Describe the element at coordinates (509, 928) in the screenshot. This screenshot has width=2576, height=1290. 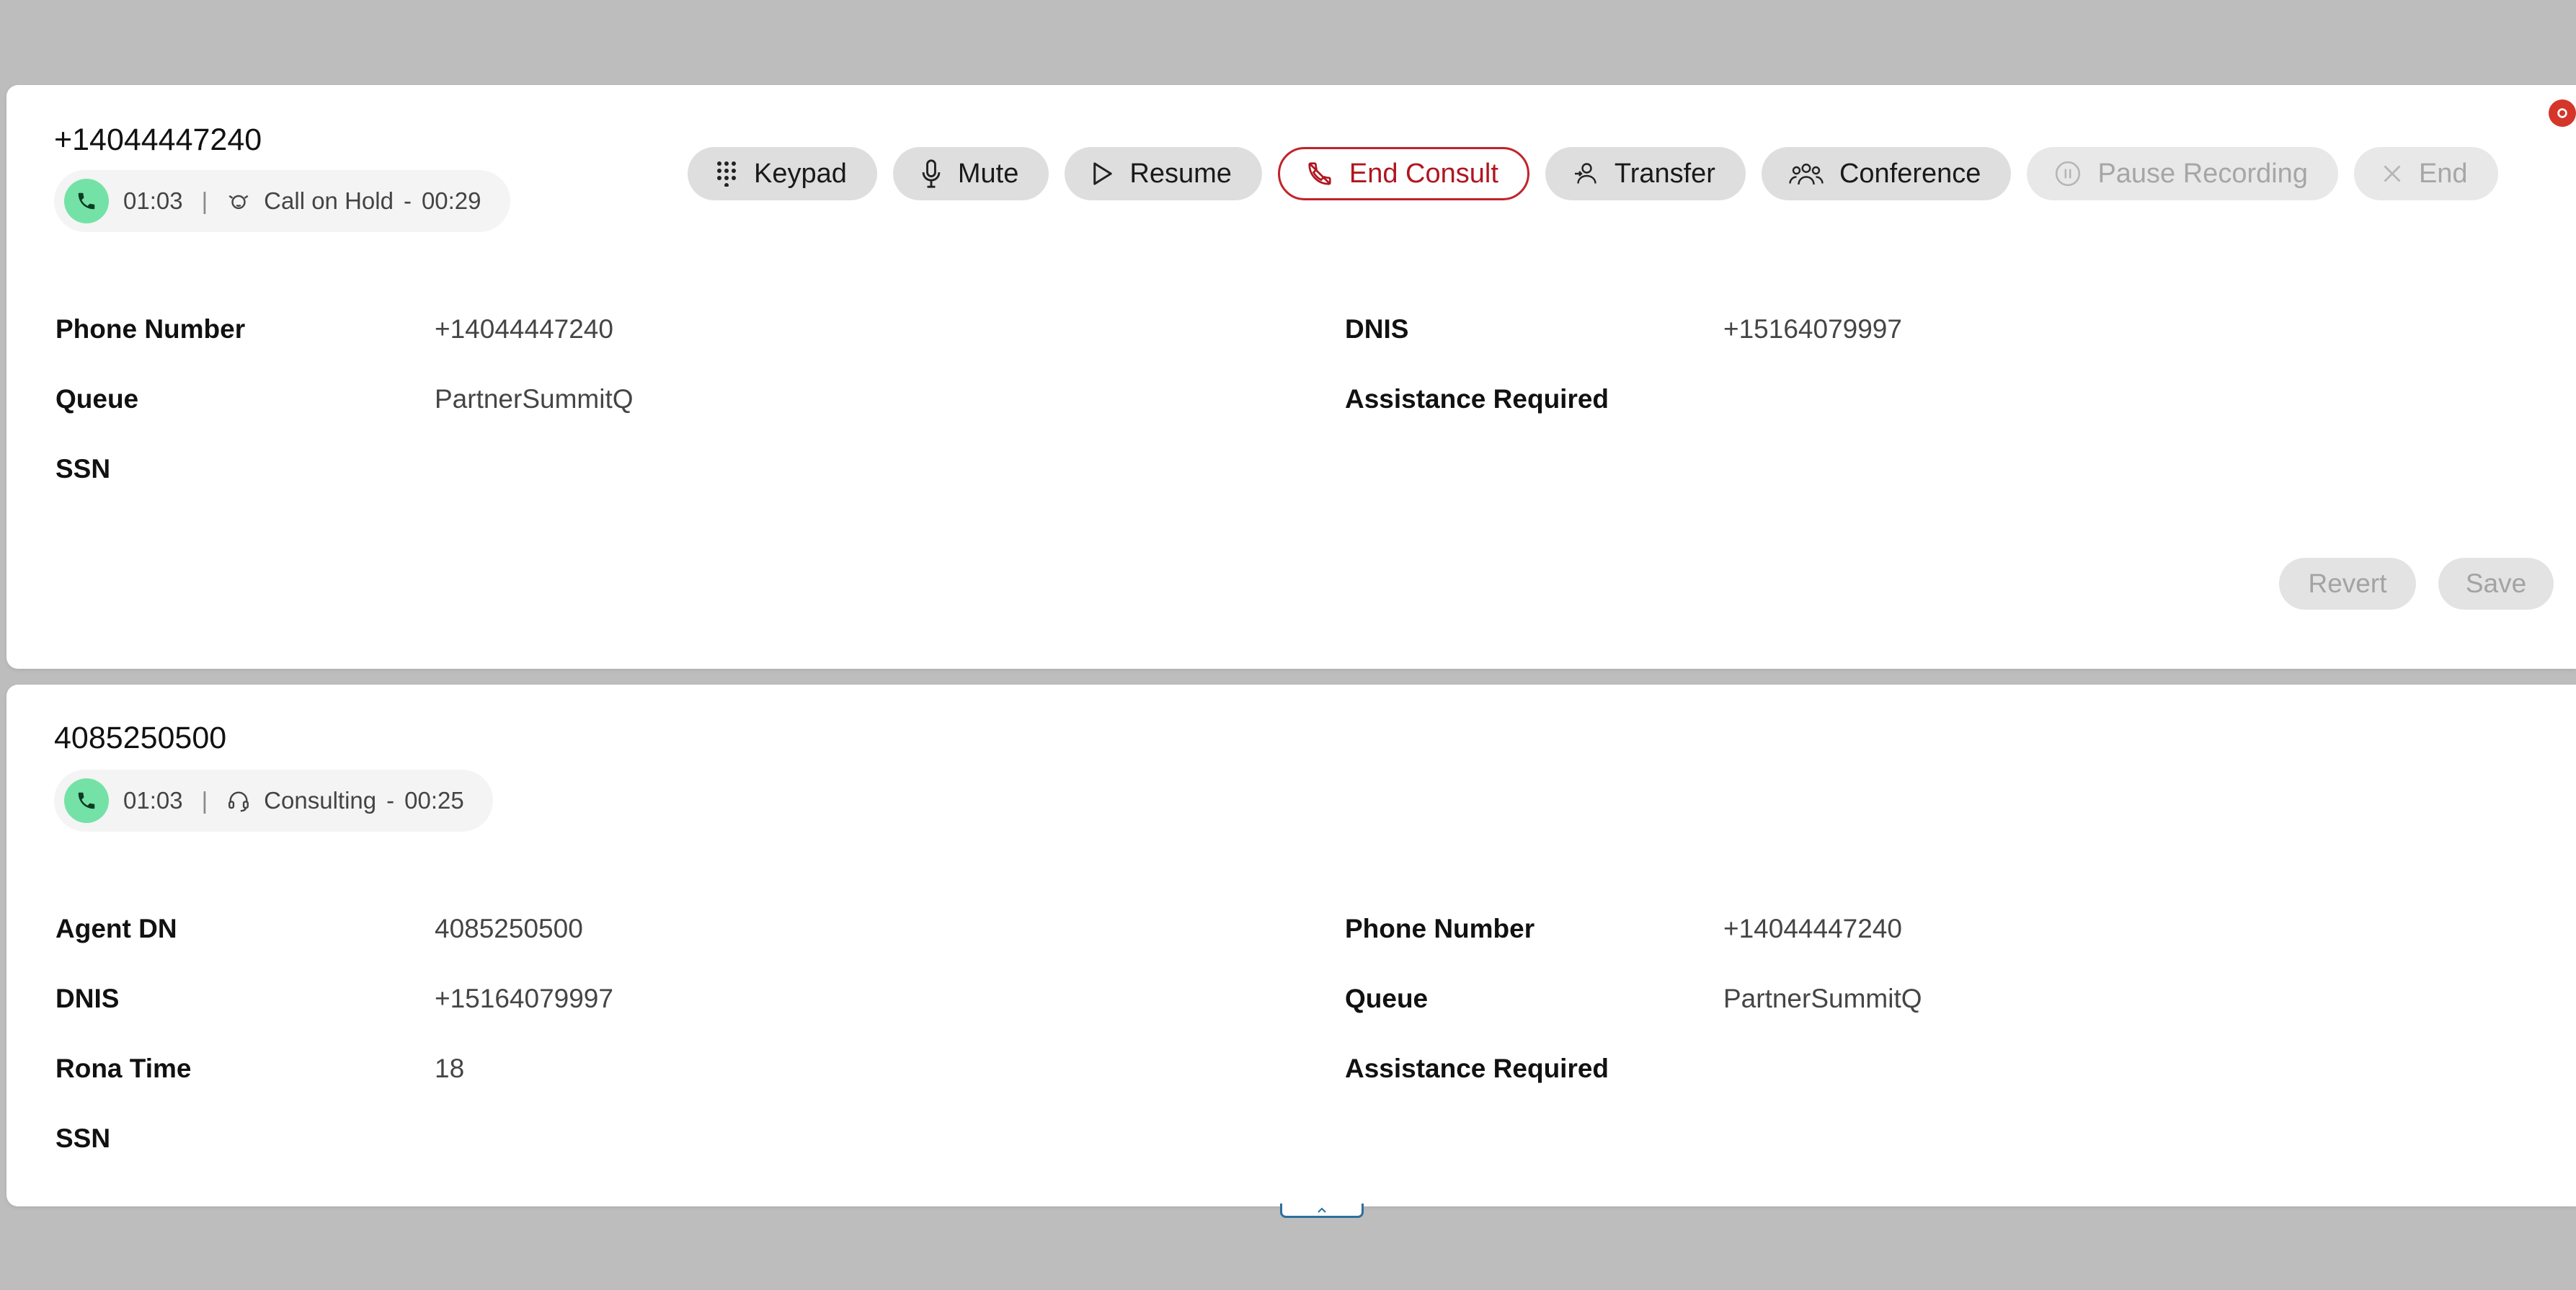
I see `field-value-agent-dn: 4085250500` at that location.